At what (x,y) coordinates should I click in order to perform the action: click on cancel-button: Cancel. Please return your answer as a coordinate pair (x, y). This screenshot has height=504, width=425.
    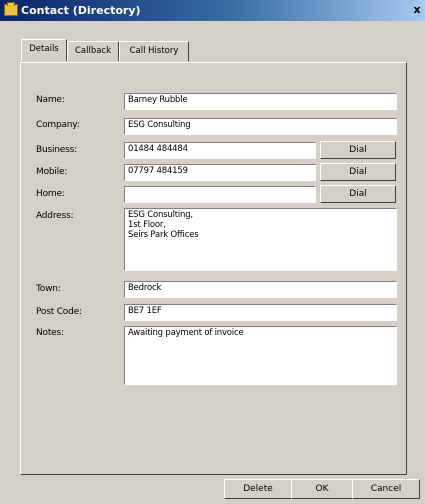
    Looking at the image, I should click on (386, 489).